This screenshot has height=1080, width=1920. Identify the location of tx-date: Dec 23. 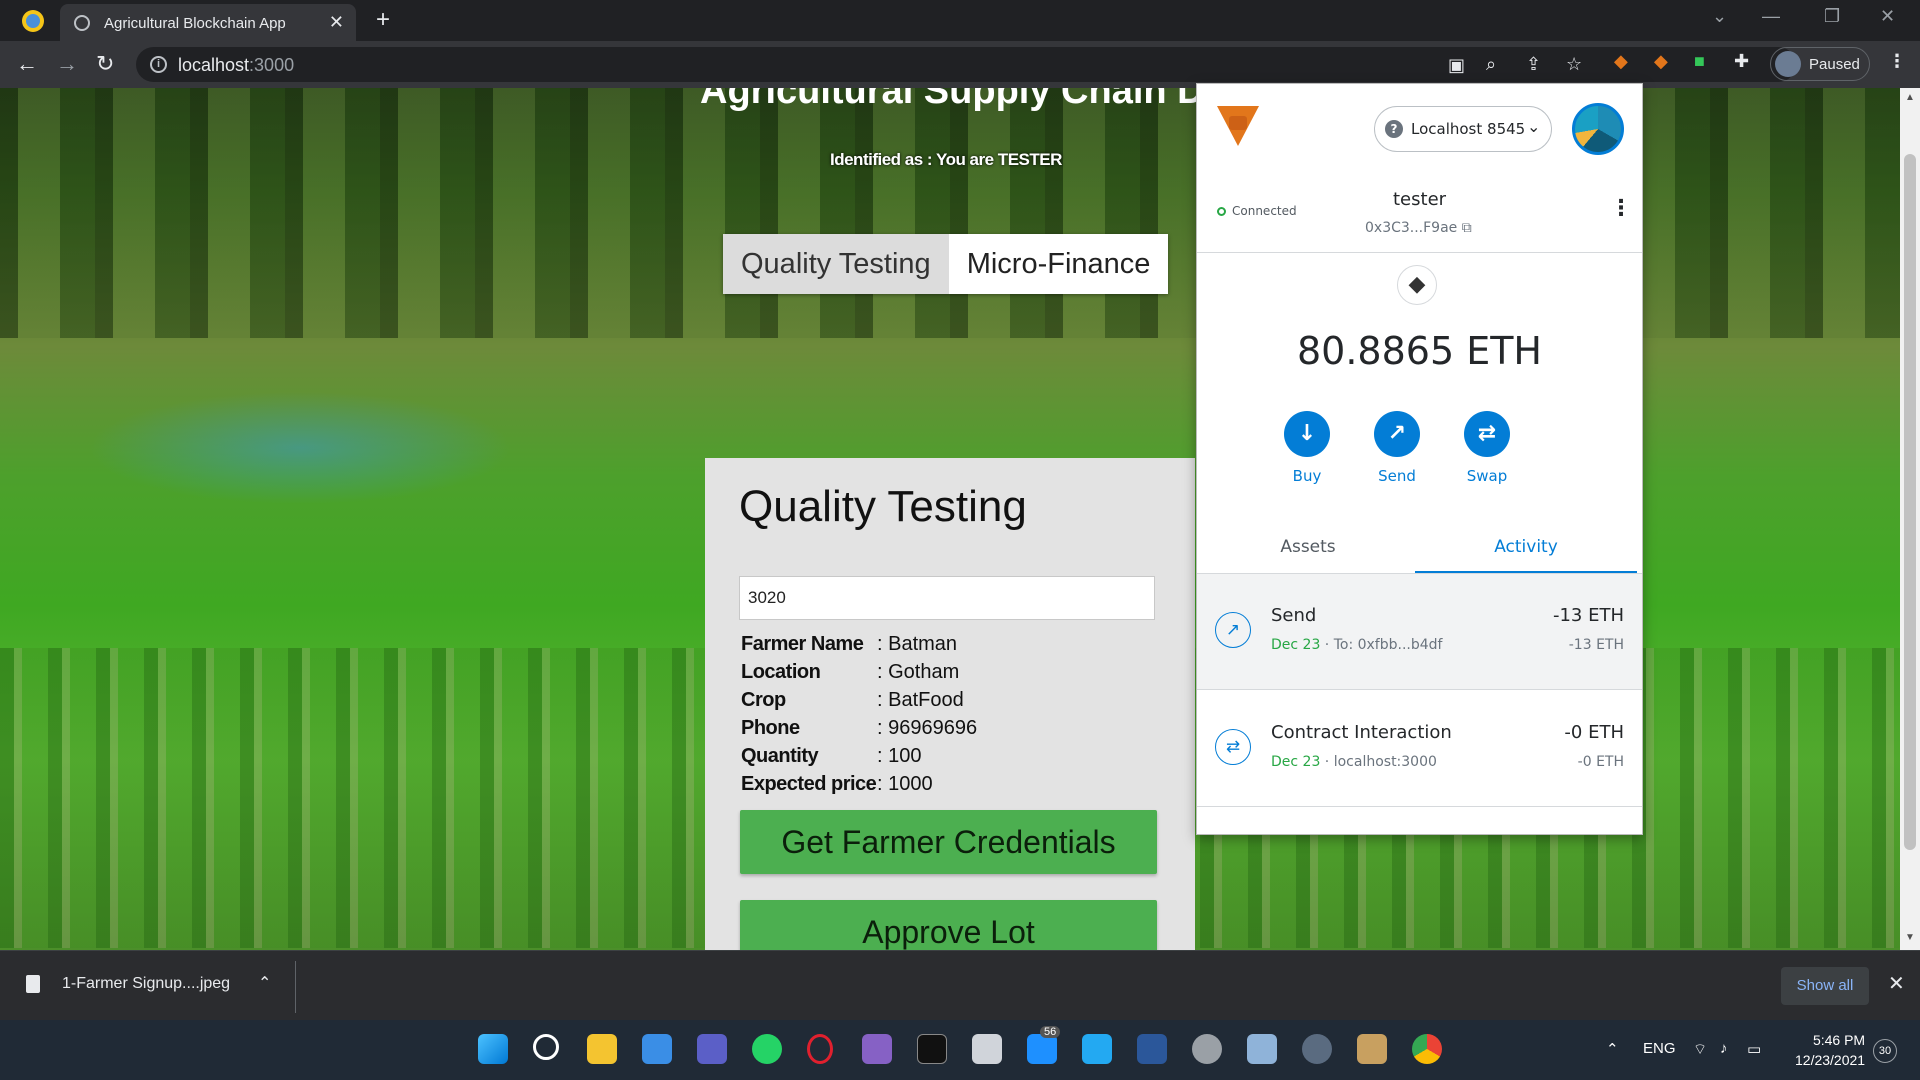
(1296, 645).